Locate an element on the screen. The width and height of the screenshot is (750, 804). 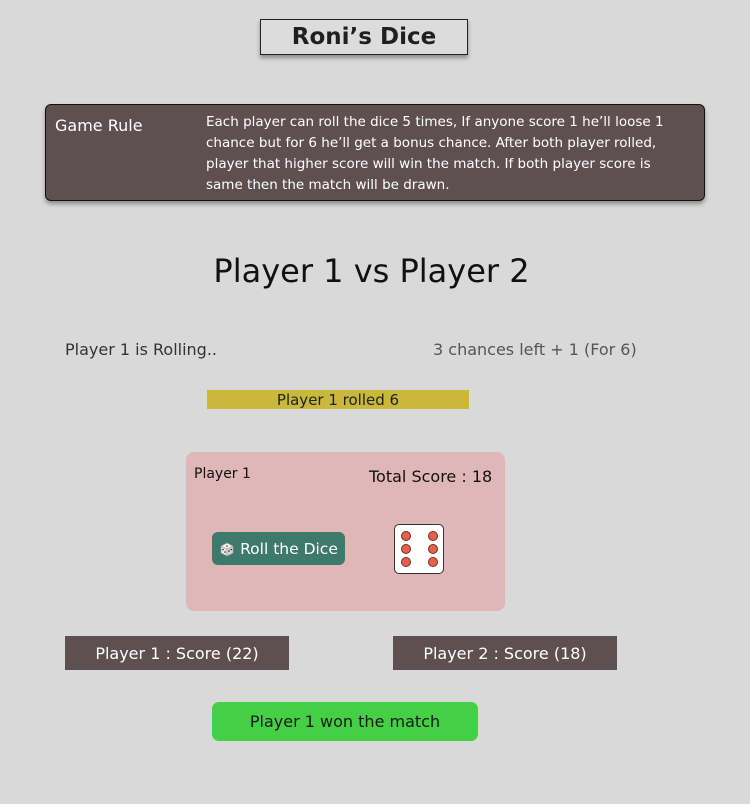
rolling-status: Player 1 is Rolling.. is located at coordinates (141, 349).